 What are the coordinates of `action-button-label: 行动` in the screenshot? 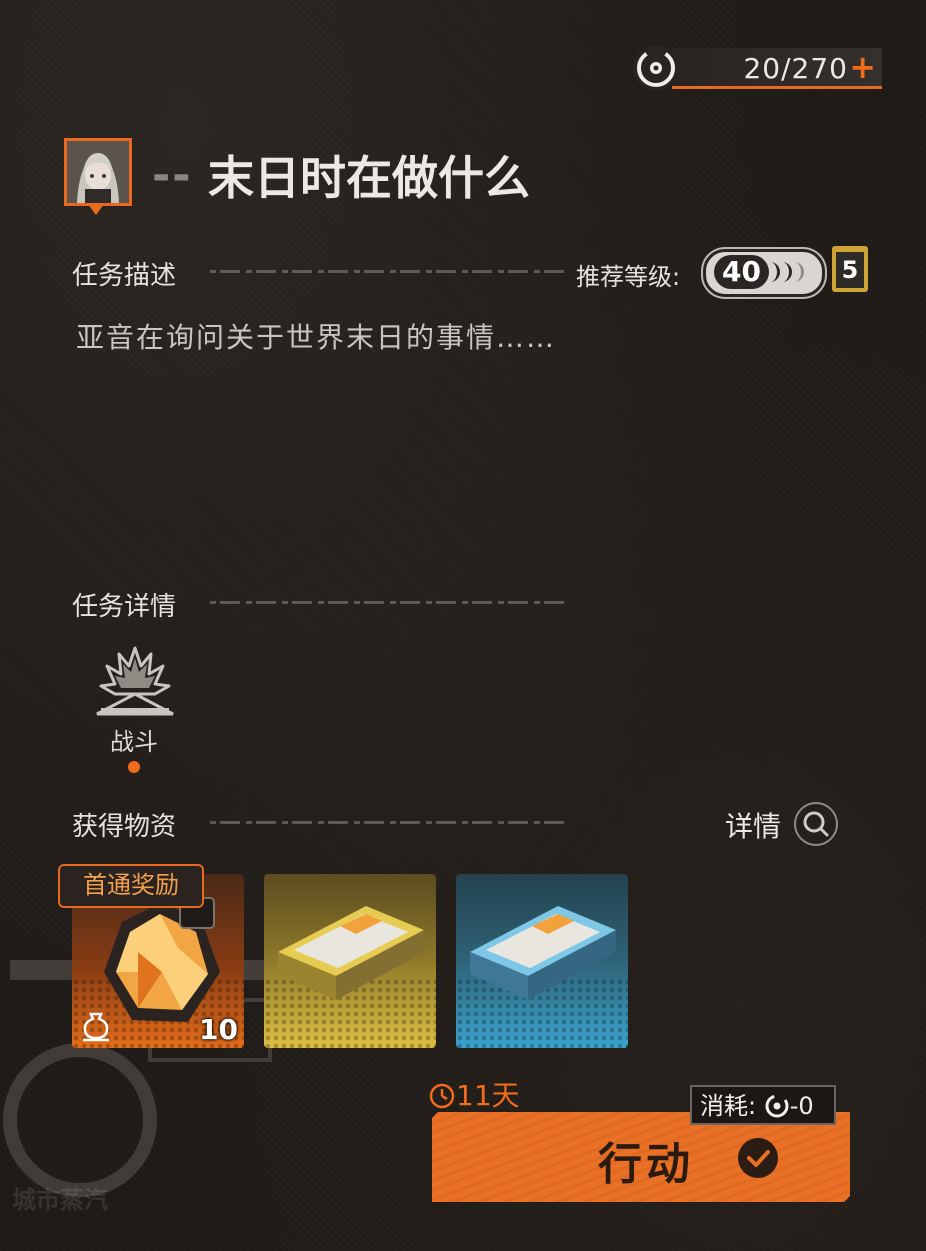 It's located at (646, 1164).